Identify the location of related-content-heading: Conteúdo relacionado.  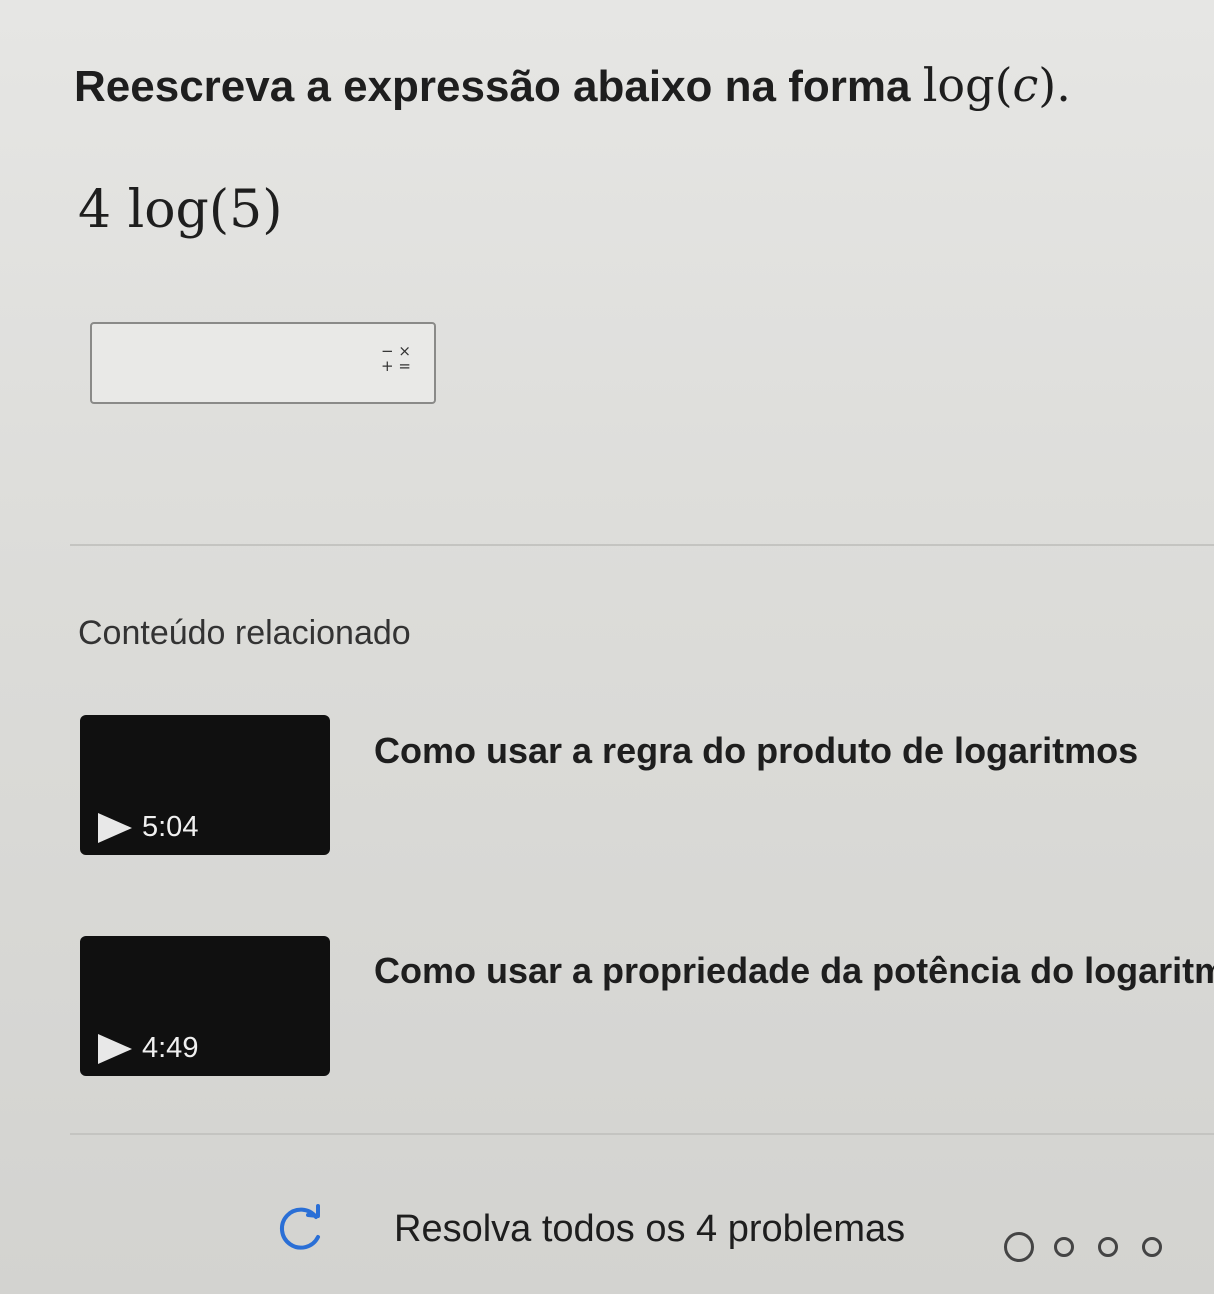
(244, 633).